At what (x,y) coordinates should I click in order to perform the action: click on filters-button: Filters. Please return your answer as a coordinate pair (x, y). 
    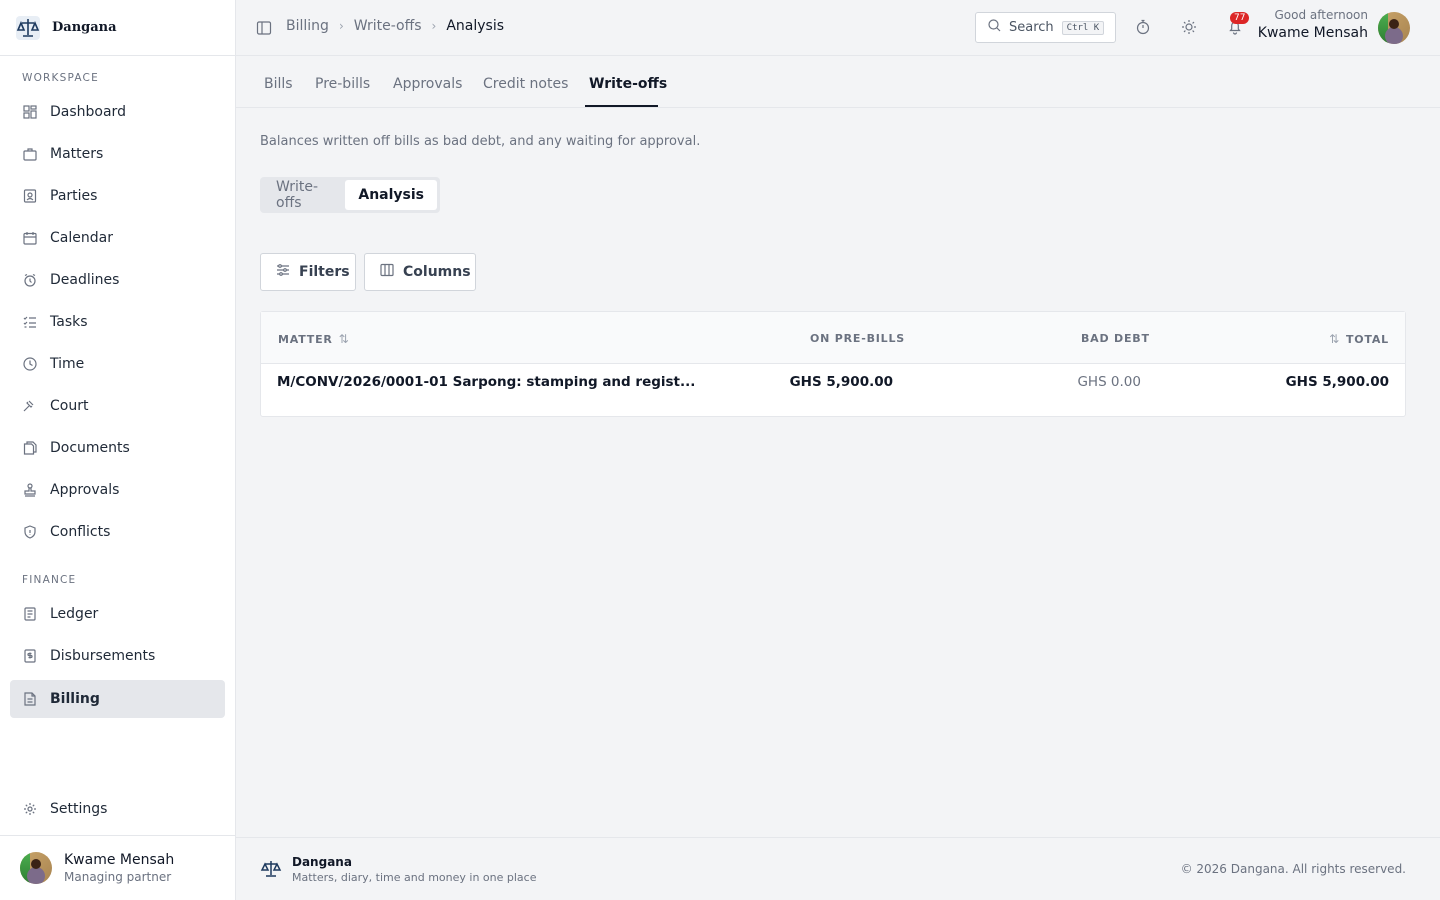
    Looking at the image, I should click on (308, 272).